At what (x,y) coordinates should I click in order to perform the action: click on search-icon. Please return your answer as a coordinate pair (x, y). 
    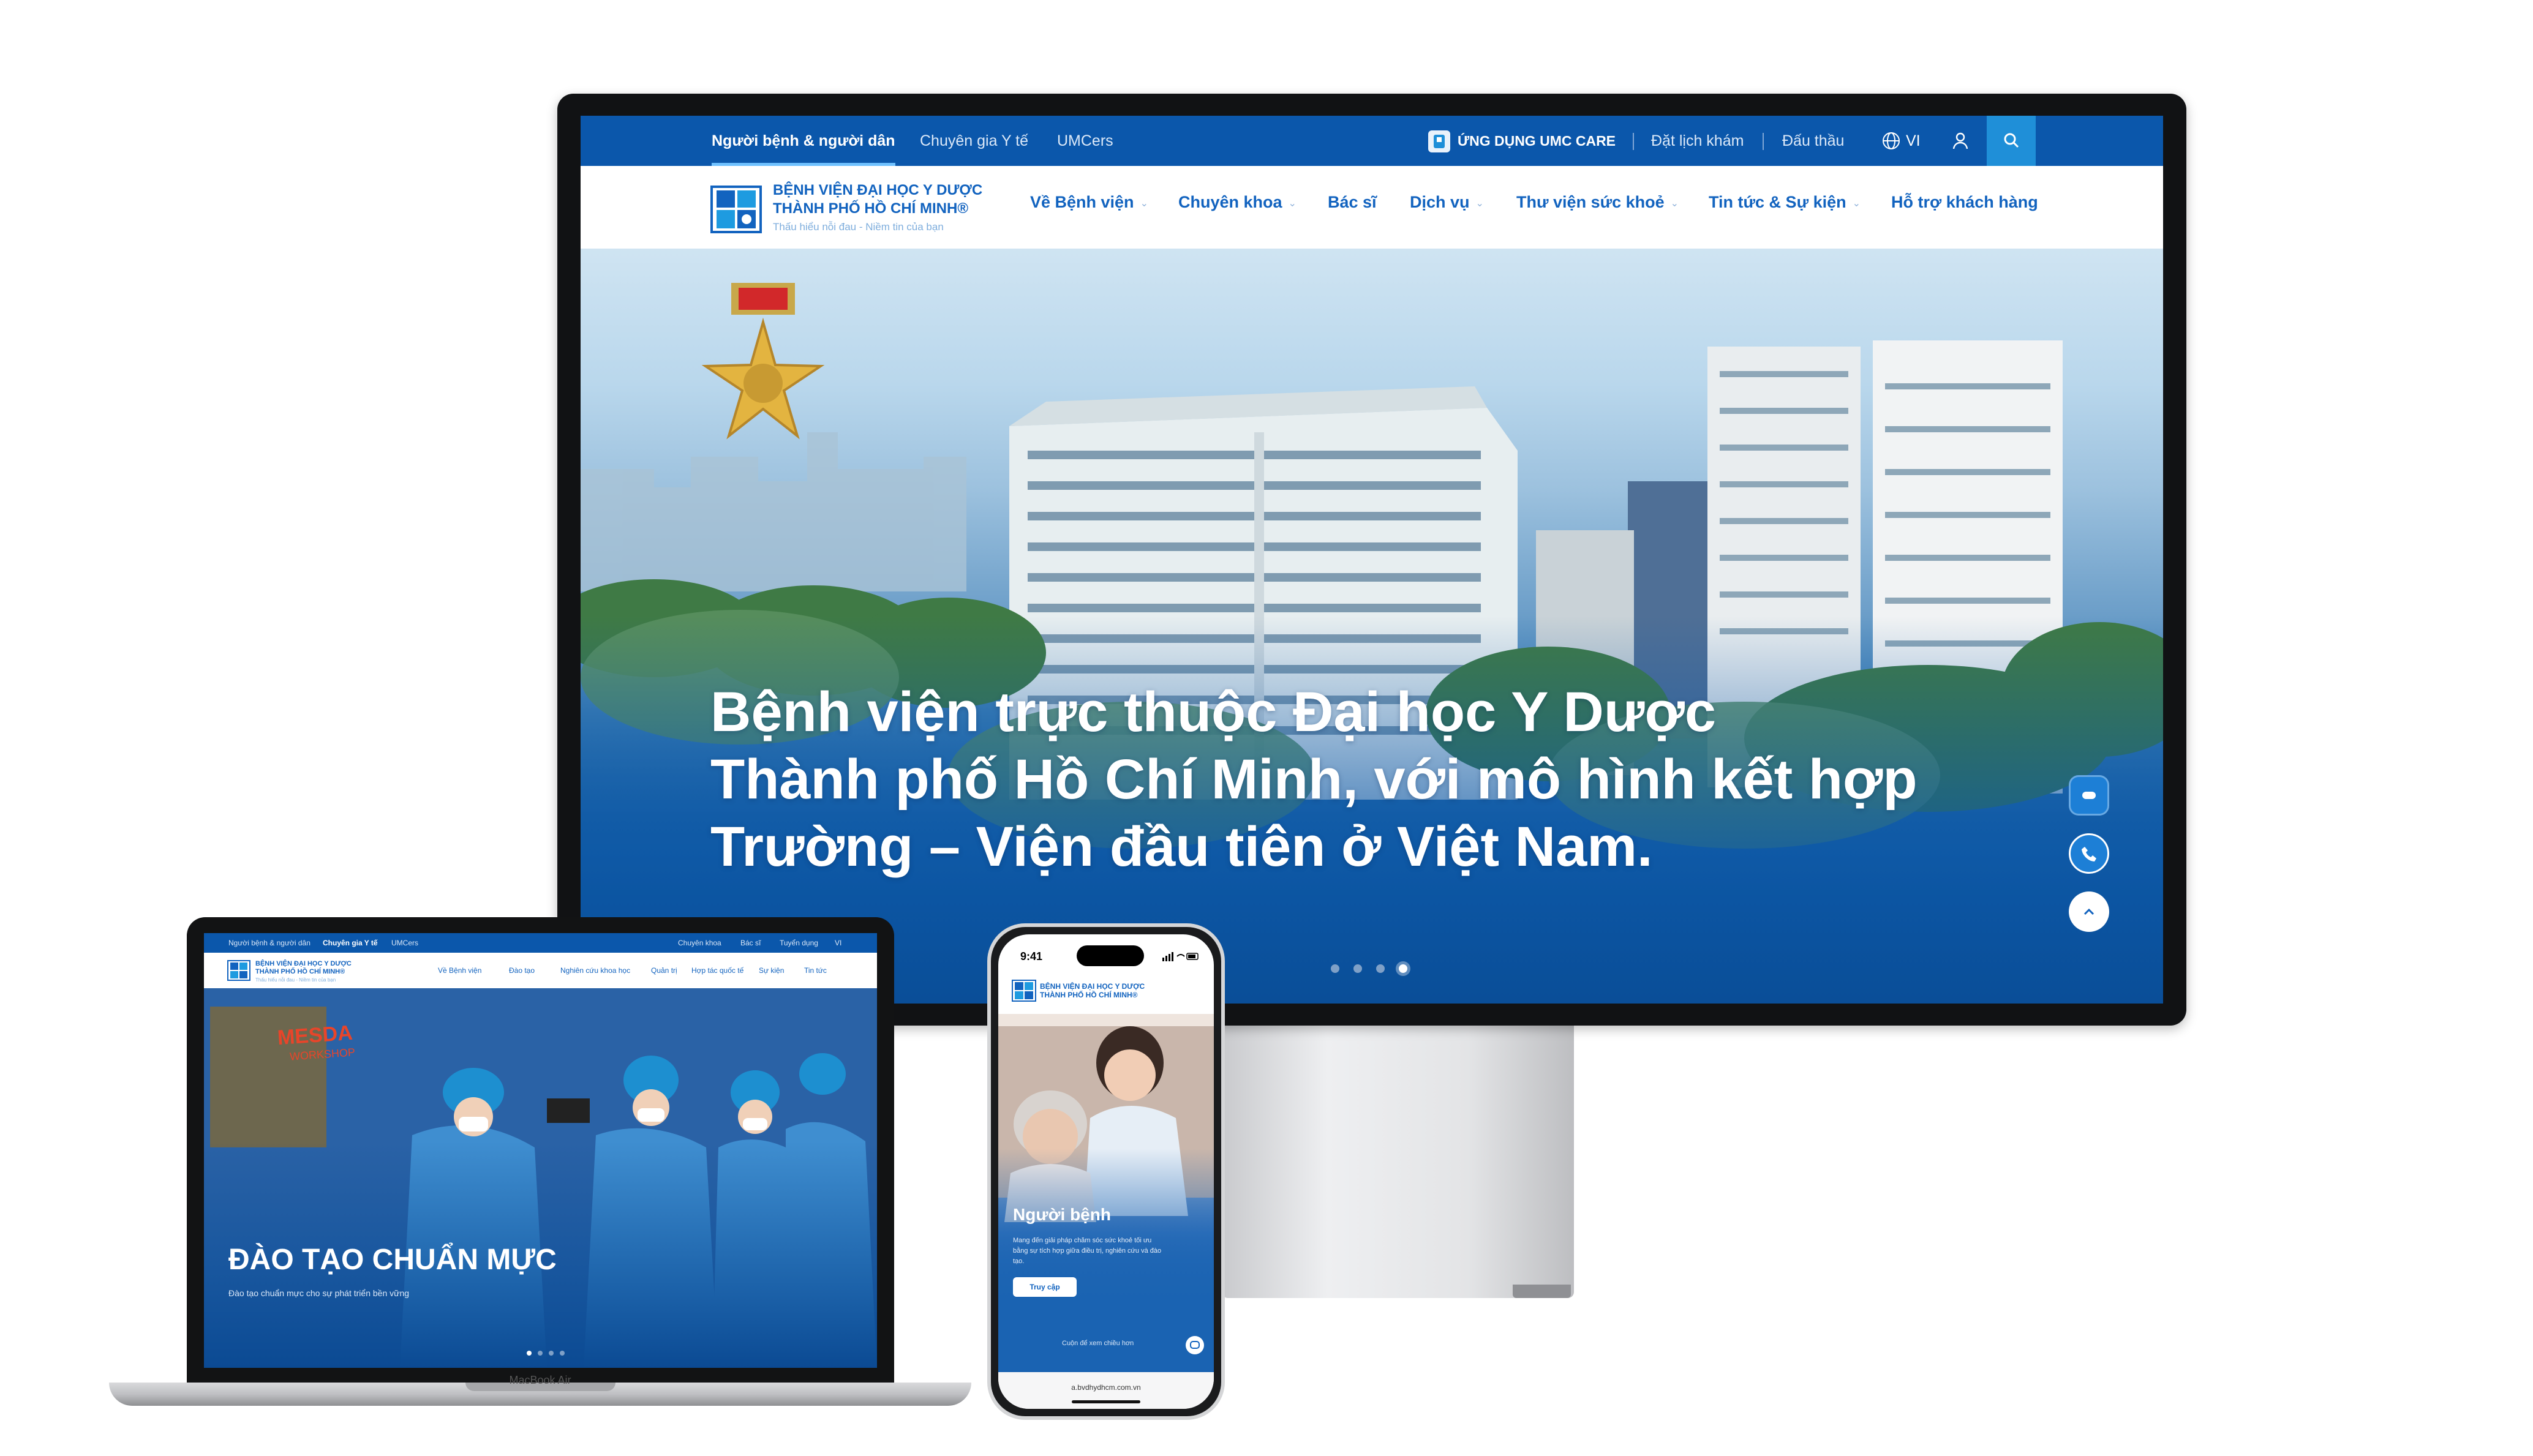
    Looking at the image, I should click on (2011, 141).